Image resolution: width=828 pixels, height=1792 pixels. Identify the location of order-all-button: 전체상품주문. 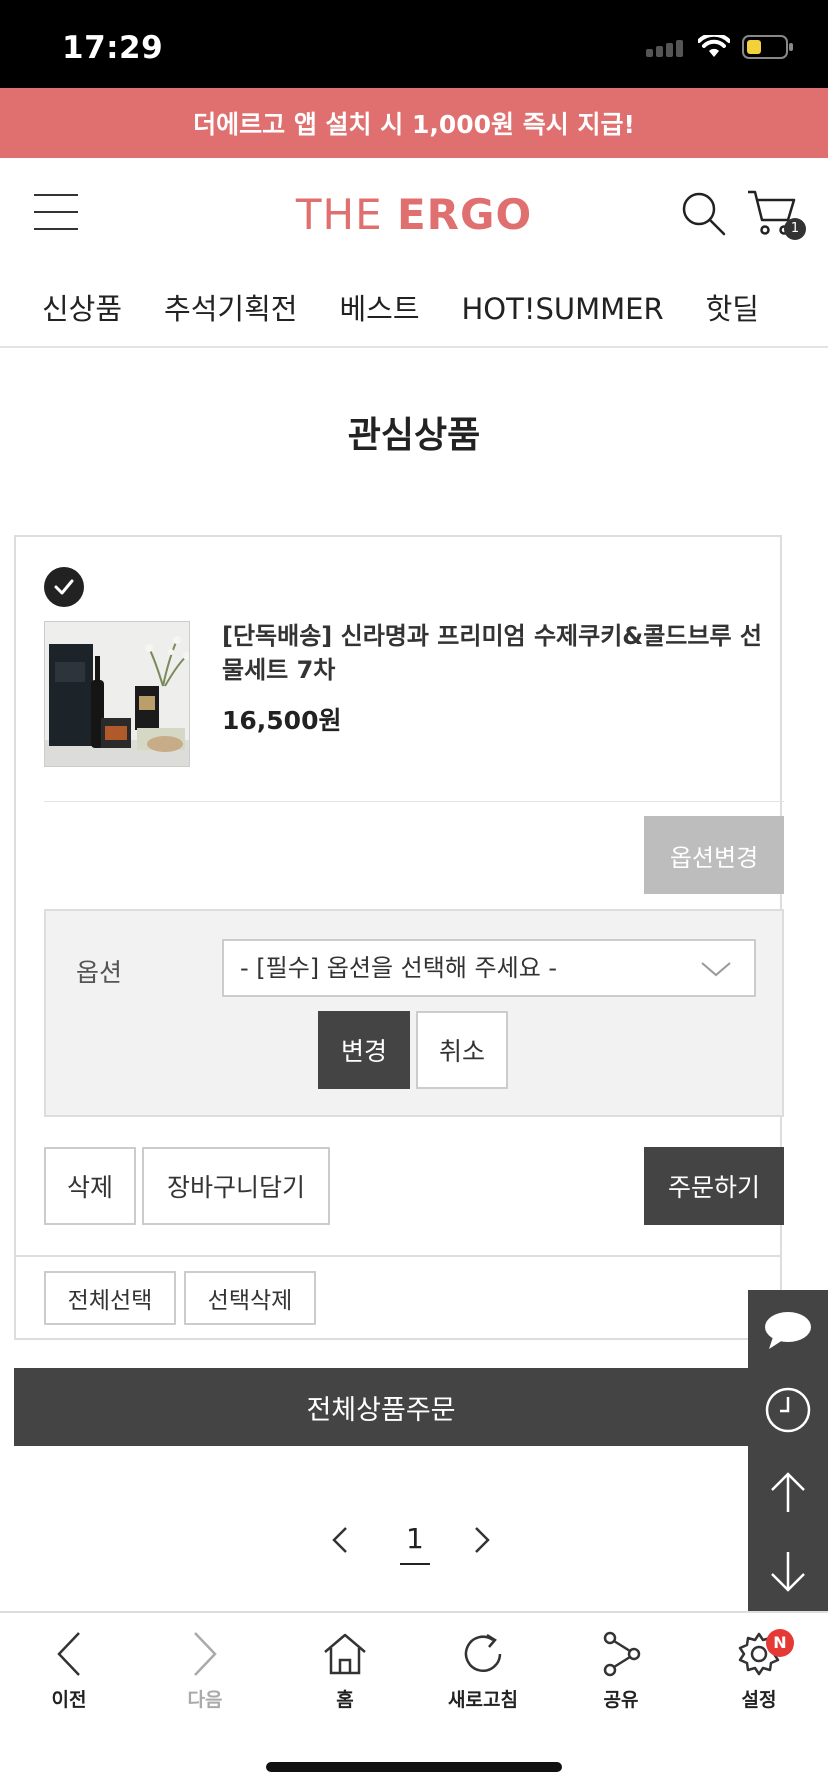
(381, 1407).